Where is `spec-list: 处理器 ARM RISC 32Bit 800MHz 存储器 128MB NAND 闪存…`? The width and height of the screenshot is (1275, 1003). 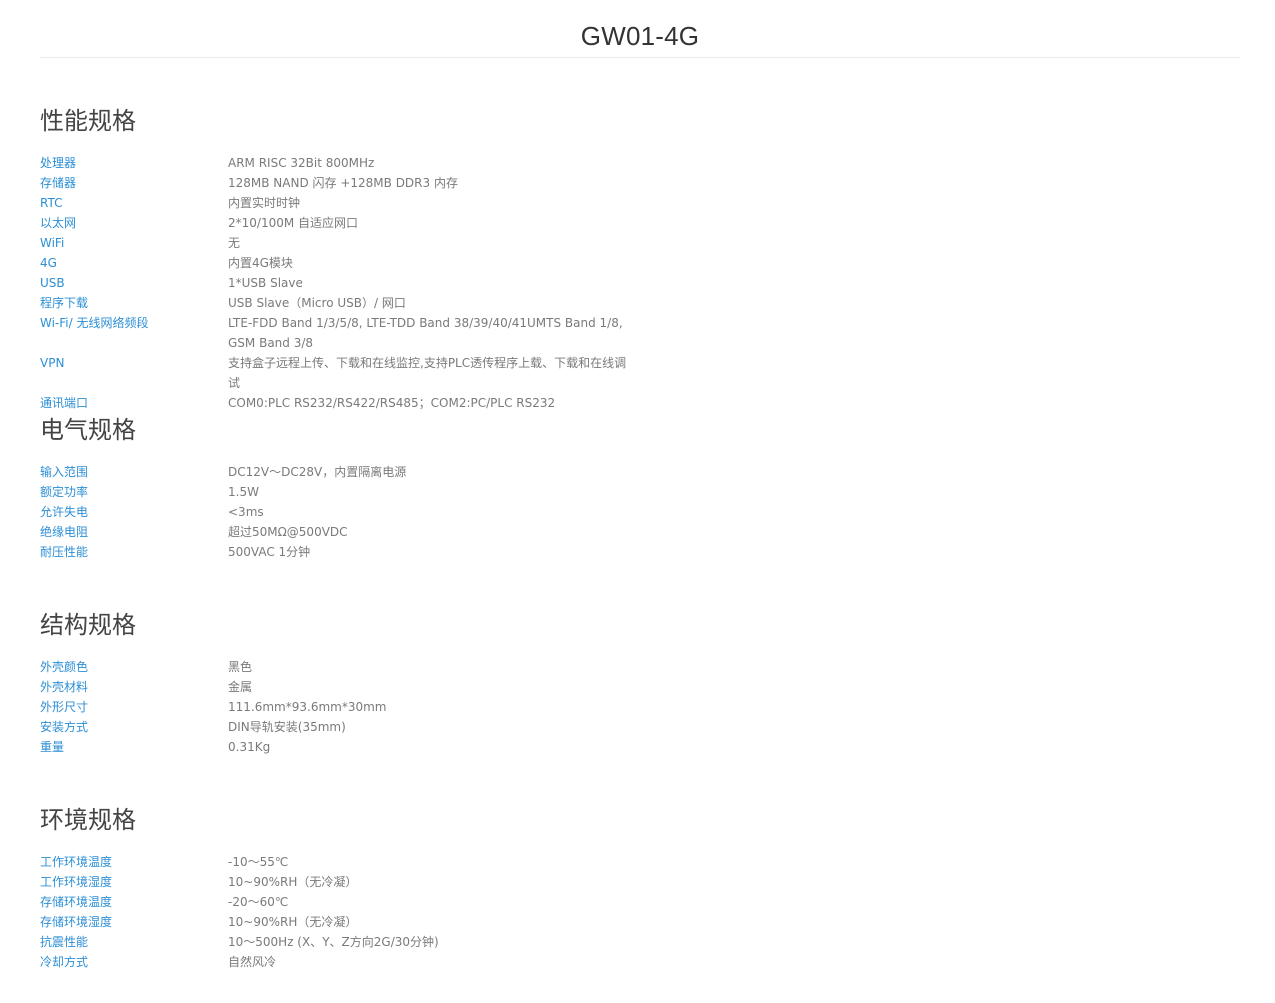 spec-list: 处理器 ARM RISC 32Bit 800MHz 存储器 128MB NAND 闪存… is located at coordinates (340, 283).